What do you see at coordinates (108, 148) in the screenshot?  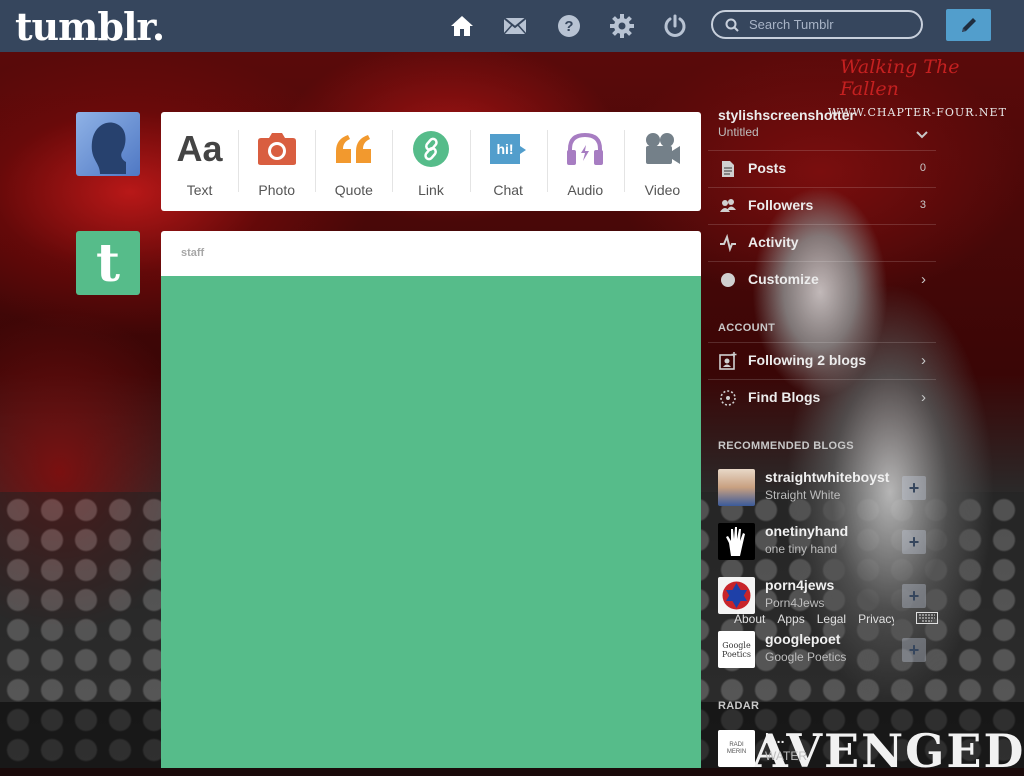 I see `silhouette-icon` at bounding box center [108, 148].